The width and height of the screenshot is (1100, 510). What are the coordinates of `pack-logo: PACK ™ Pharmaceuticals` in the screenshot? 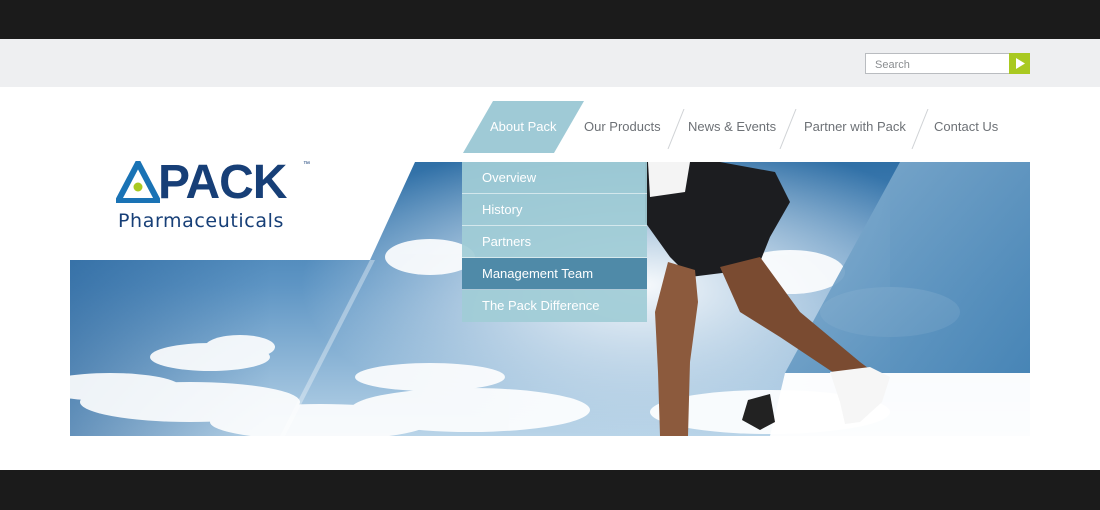 It's located at (216, 194).